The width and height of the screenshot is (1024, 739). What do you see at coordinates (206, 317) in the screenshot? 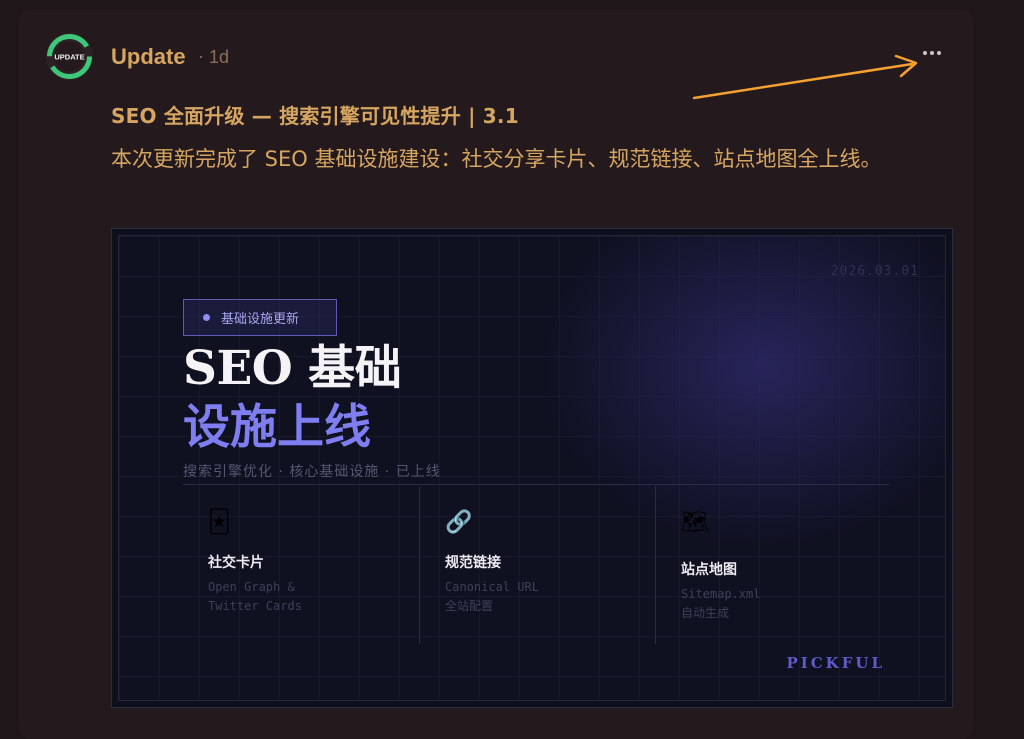
I see `badge-dot-icon` at bounding box center [206, 317].